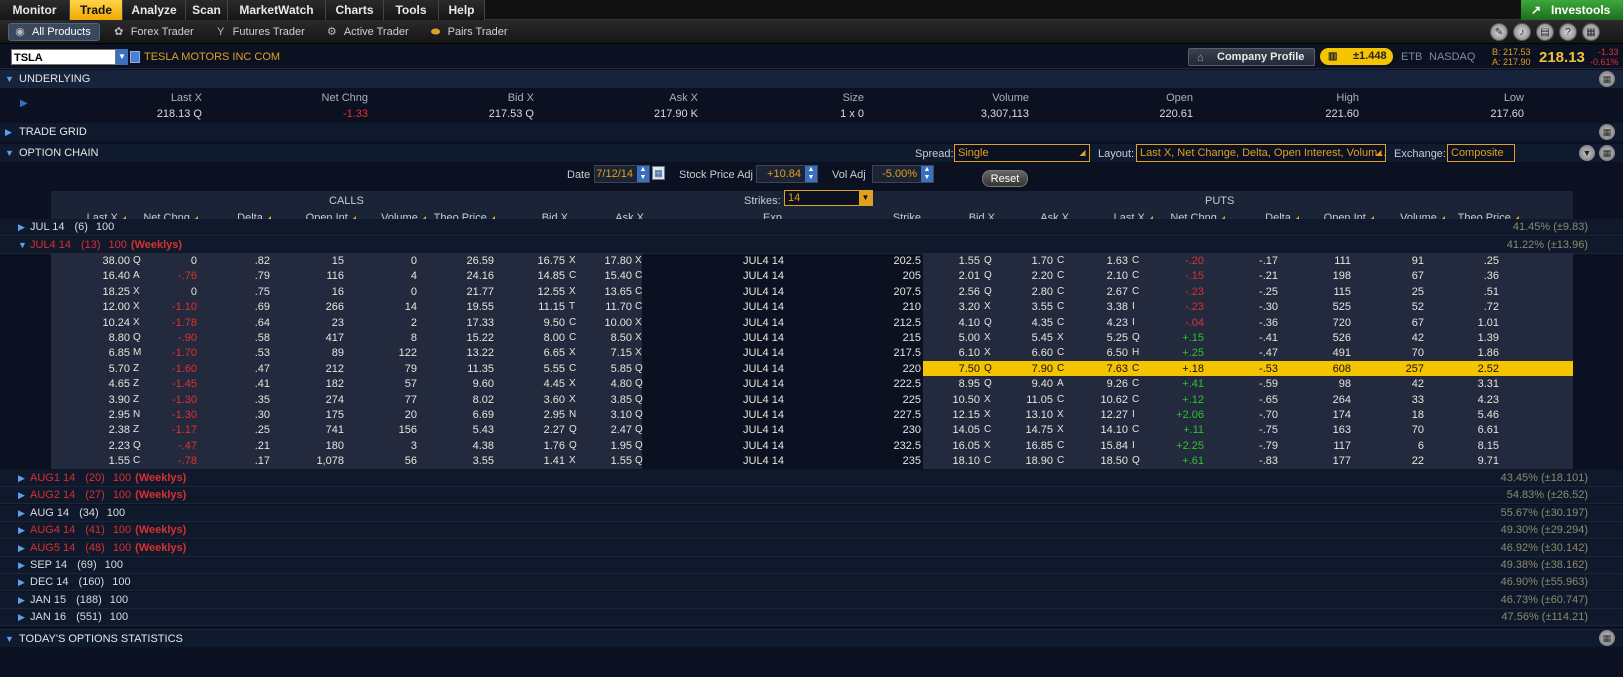 This screenshot has width=1623, height=677. Describe the element at coordinates (369, 32) in the screenshot. I see `subnav-active-trader: ⚙ Active Trader` at that location.